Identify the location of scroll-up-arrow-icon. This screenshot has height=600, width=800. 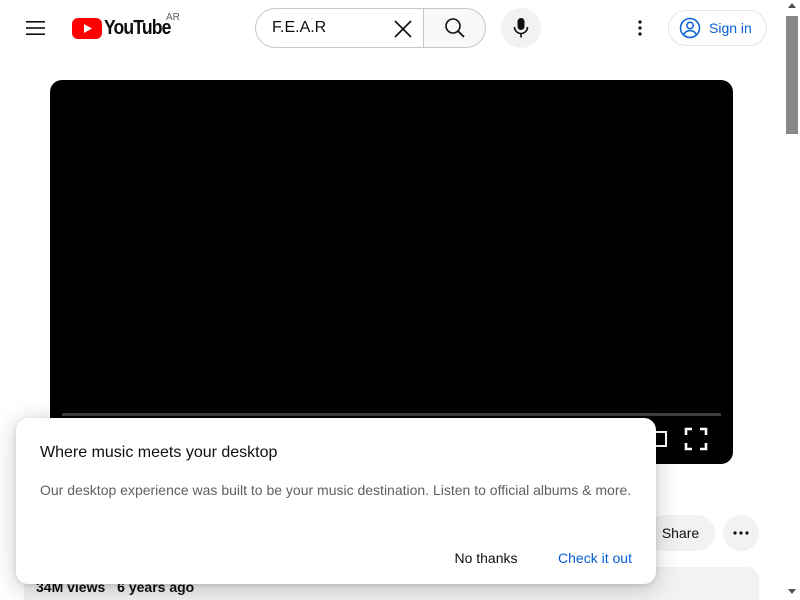
(792, 5).